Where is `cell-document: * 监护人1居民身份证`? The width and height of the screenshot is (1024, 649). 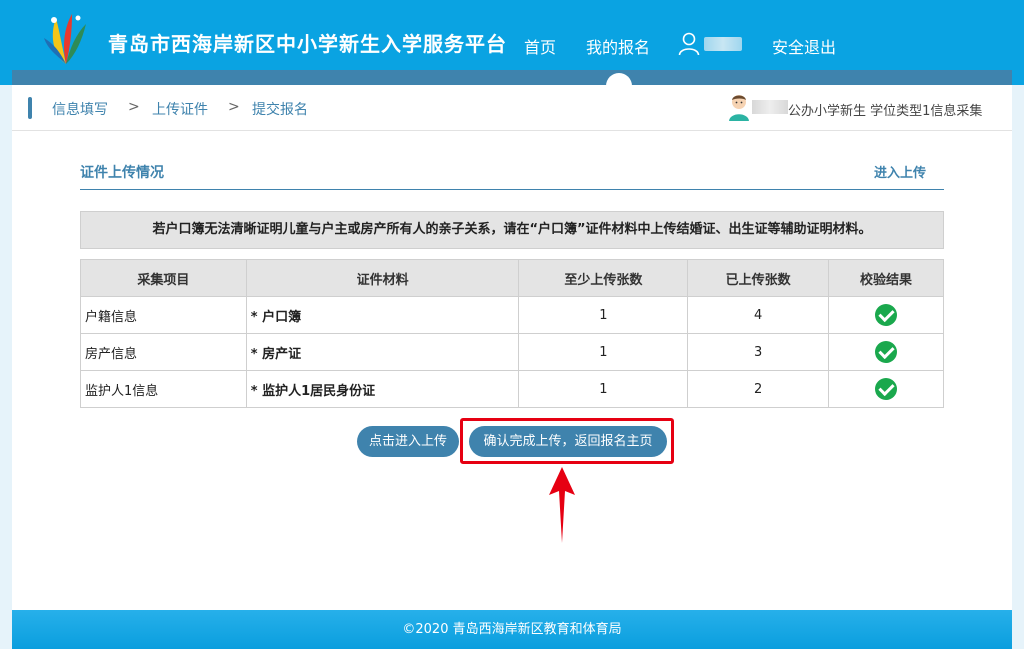 cell-document: * 监护人1居民身份证 is located at coordinates (382, 389).